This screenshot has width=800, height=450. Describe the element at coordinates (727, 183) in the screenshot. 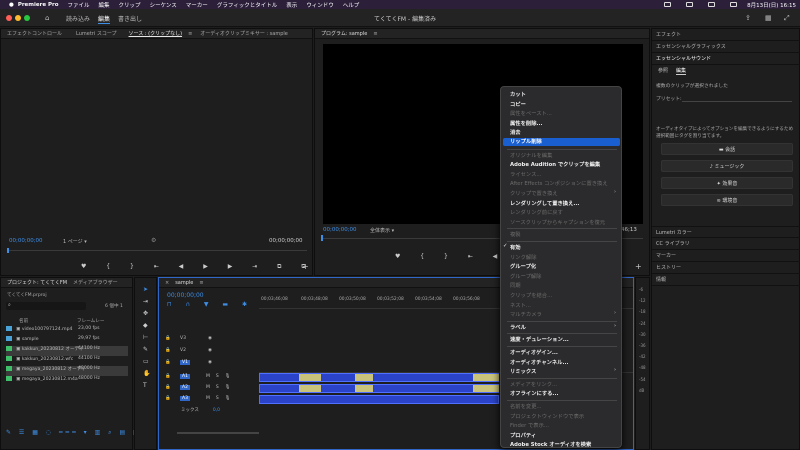

I see `sfx-button: ✦ 効果音` at that location.